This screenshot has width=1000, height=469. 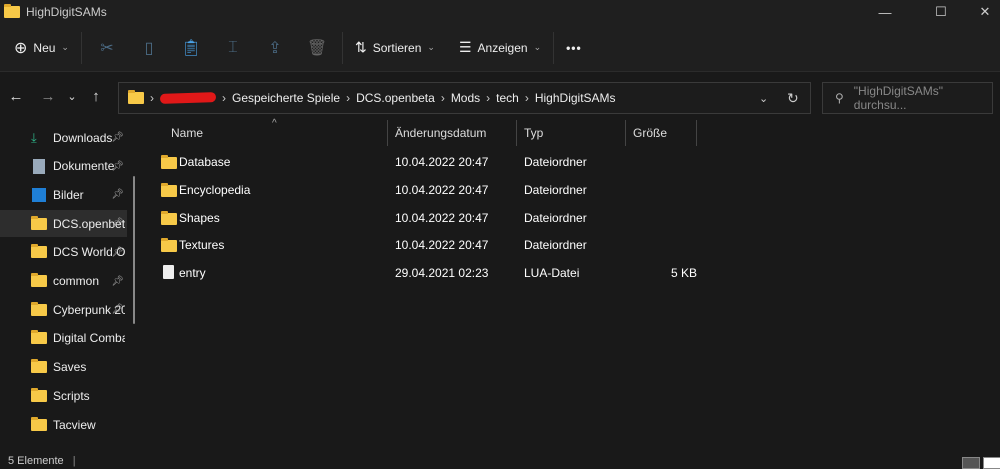 I want to click on pictures-icon, so click(x=39, y=194).